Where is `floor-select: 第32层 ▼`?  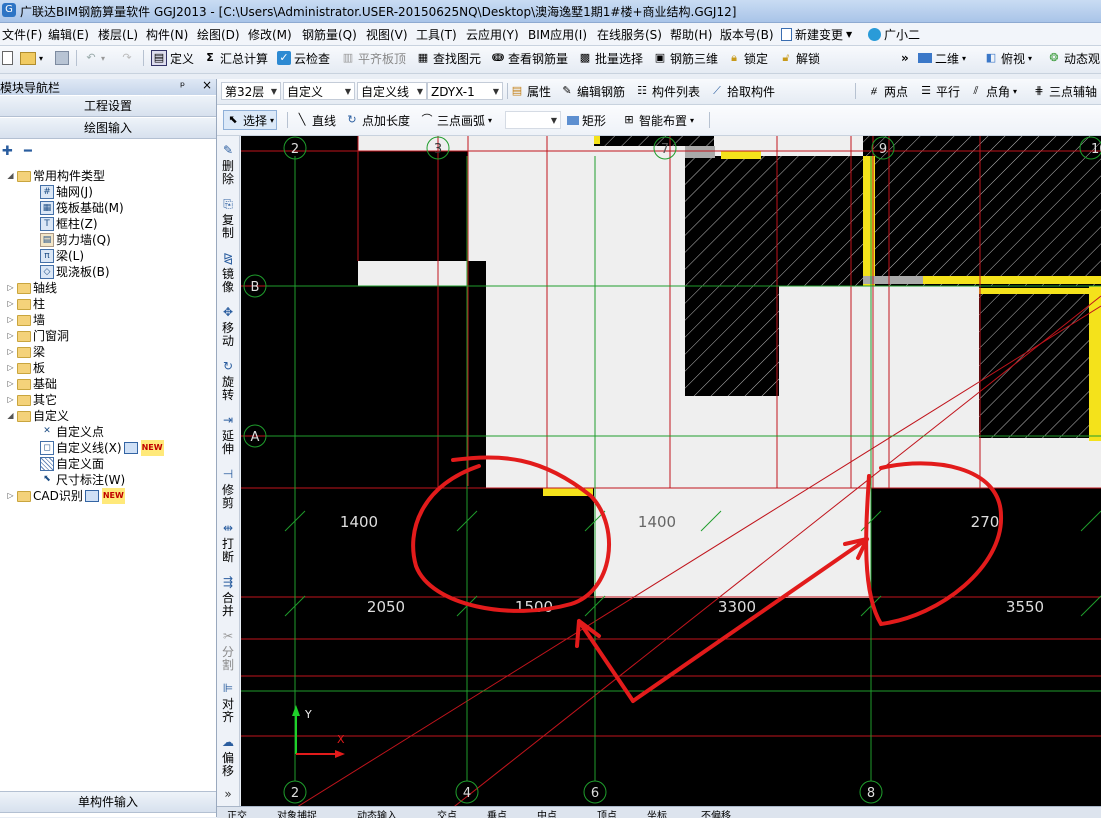
floor-select: 第32层 ▼ is located at coordinates (251, 91).